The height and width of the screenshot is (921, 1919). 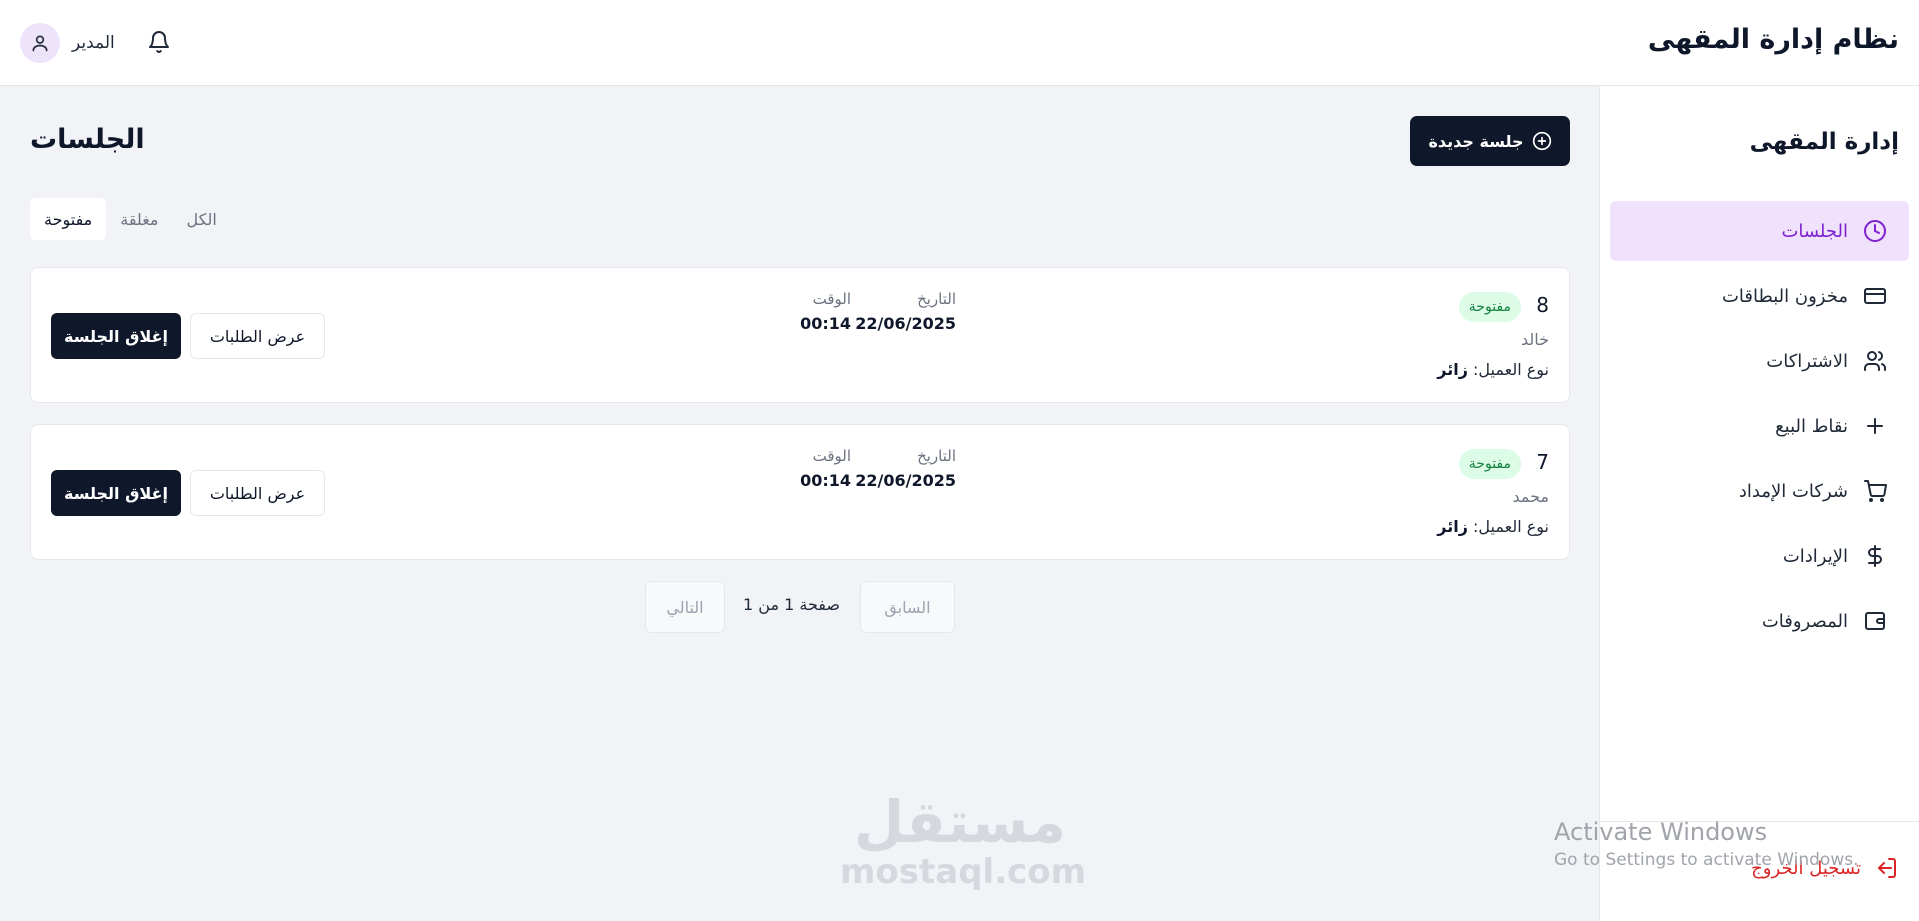 I want to click on top-bar: المدير نظام إدارة المقهى, so click(x=959, y=43).